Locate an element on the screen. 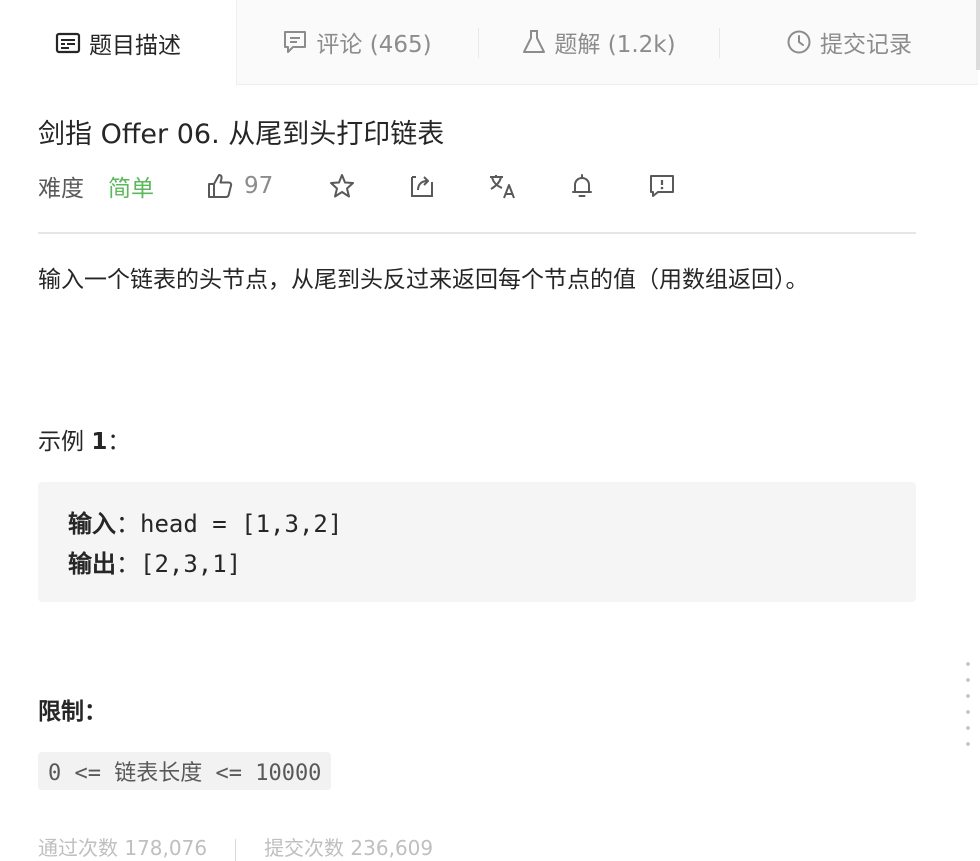  tab-label: 题解 (1.2k) is located at coordinates (615, 45).